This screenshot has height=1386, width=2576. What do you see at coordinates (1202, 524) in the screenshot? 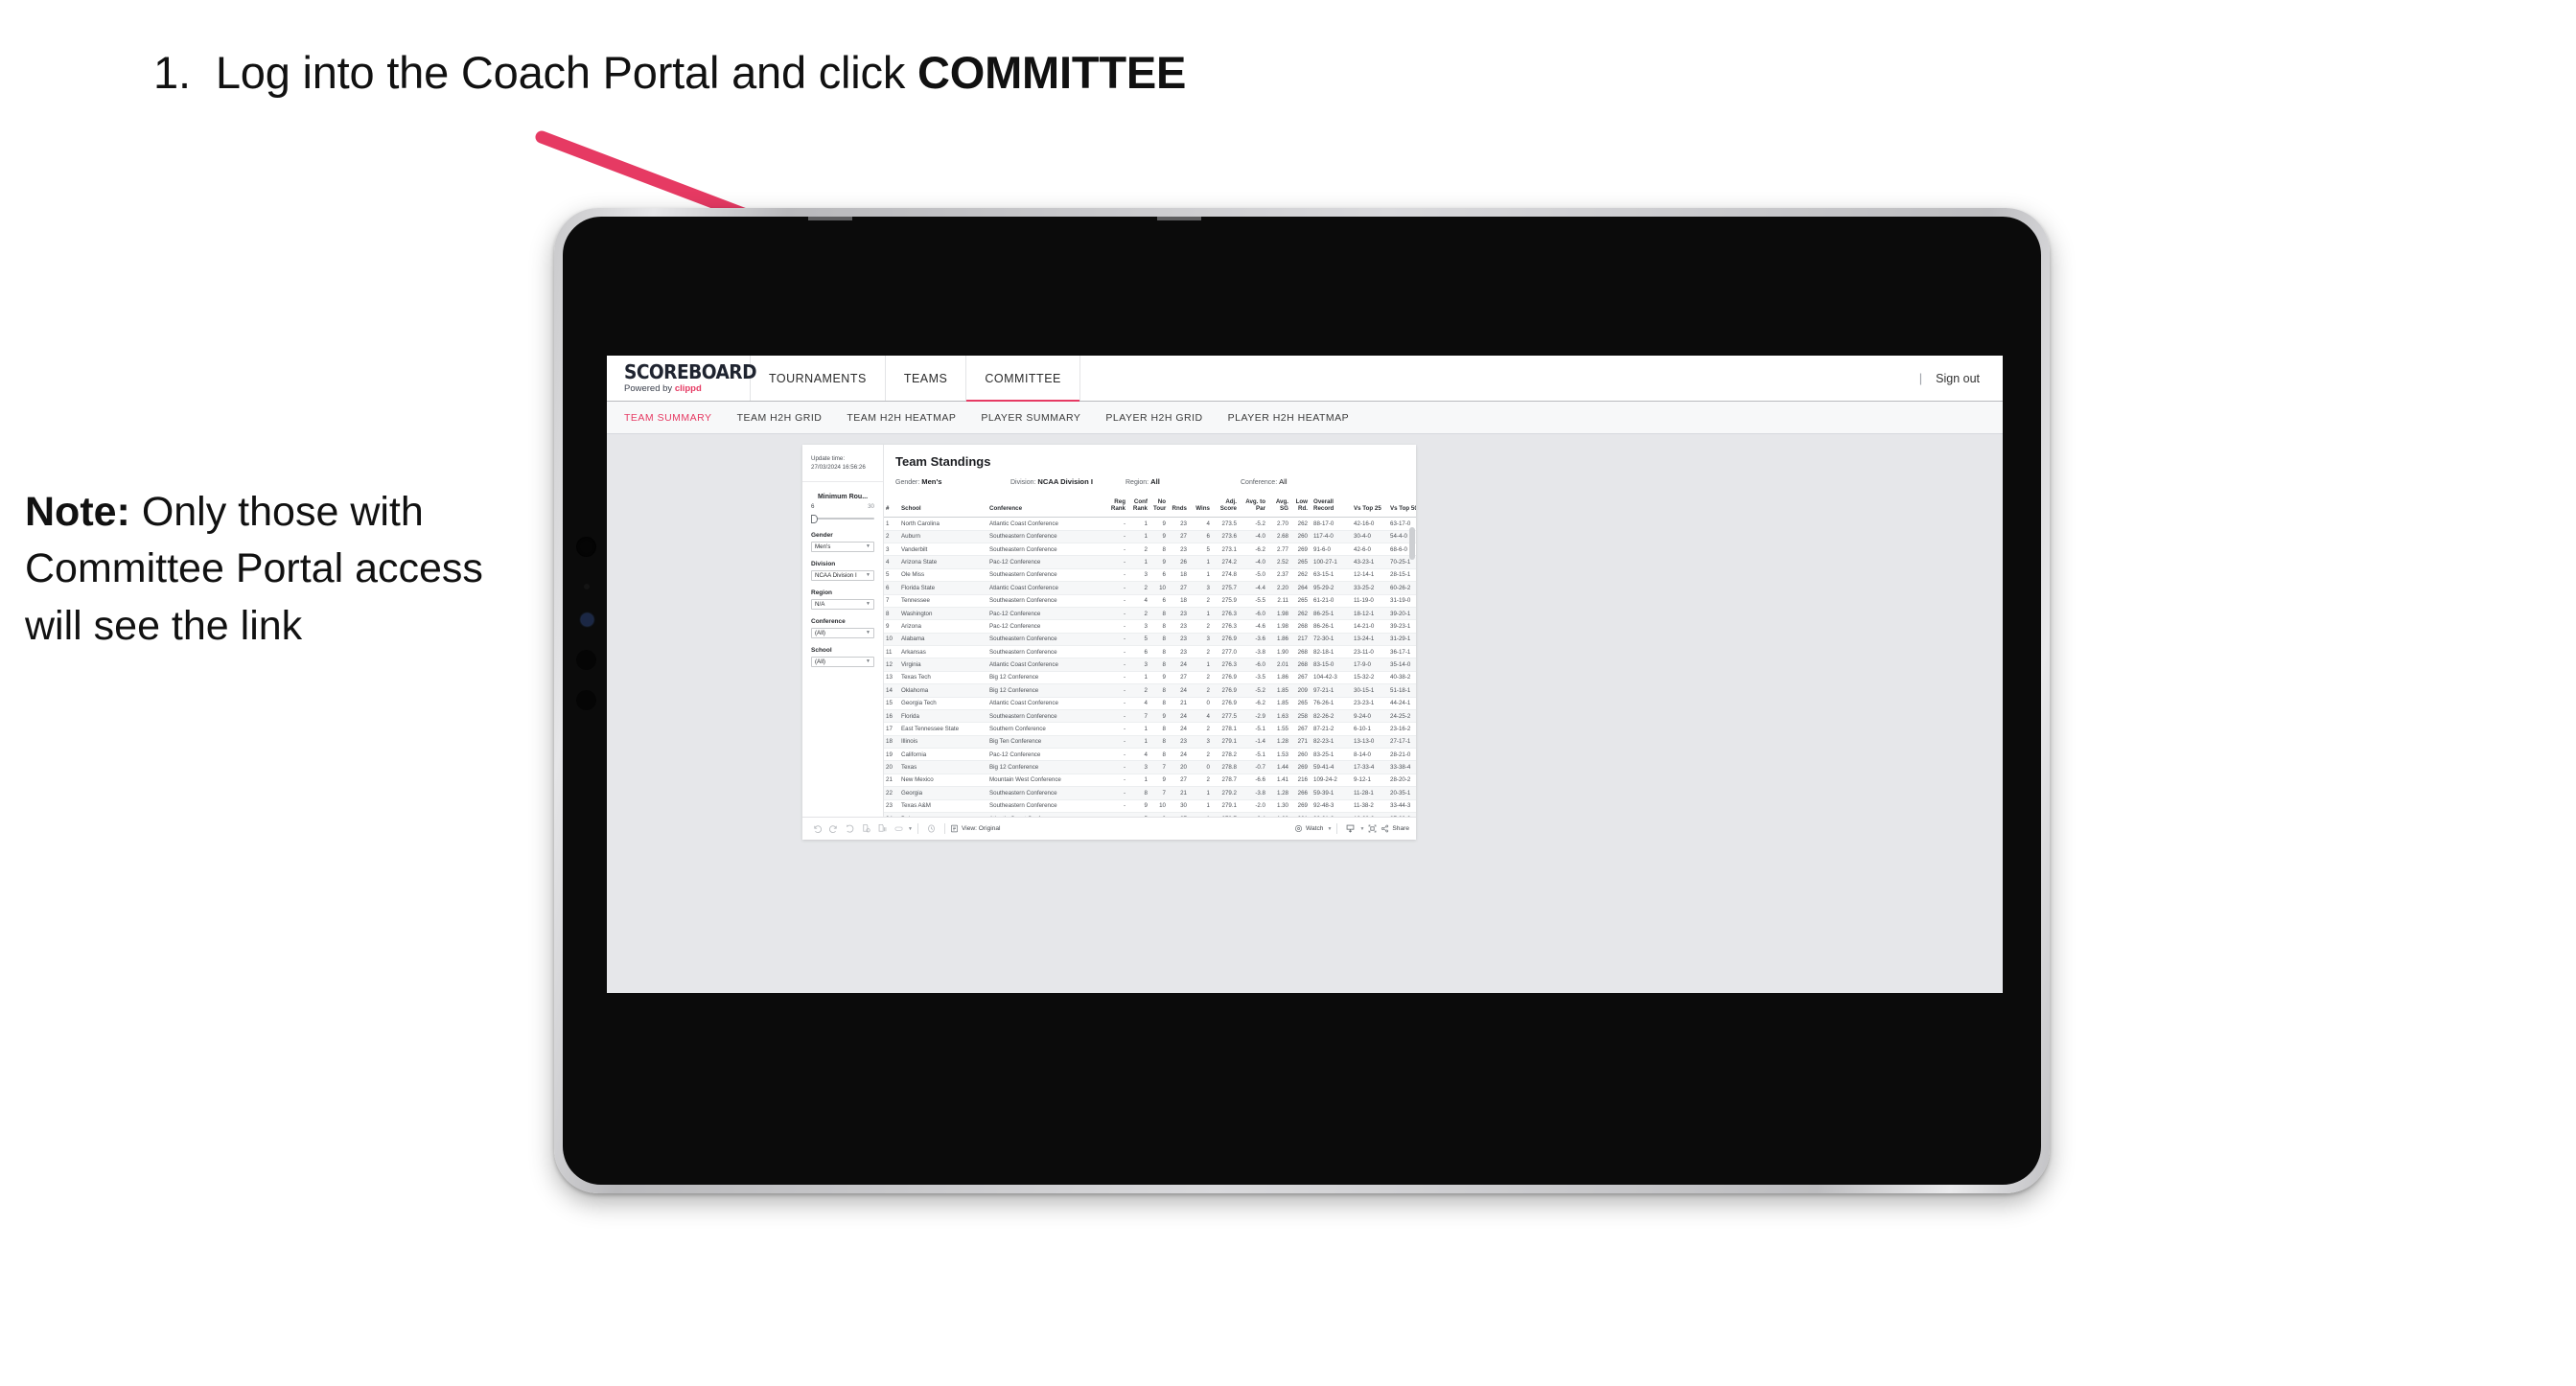
I see `table-cell: 4` at bounding box center [1202, 524].